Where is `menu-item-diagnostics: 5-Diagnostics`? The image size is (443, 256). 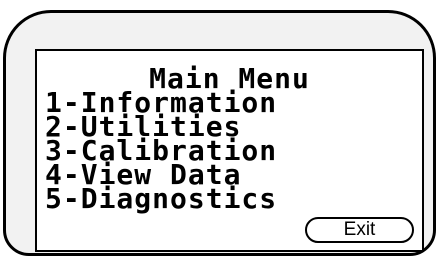 menu-item-diagnostics: 5-Diagnostics is located at coordinates (161, 199).